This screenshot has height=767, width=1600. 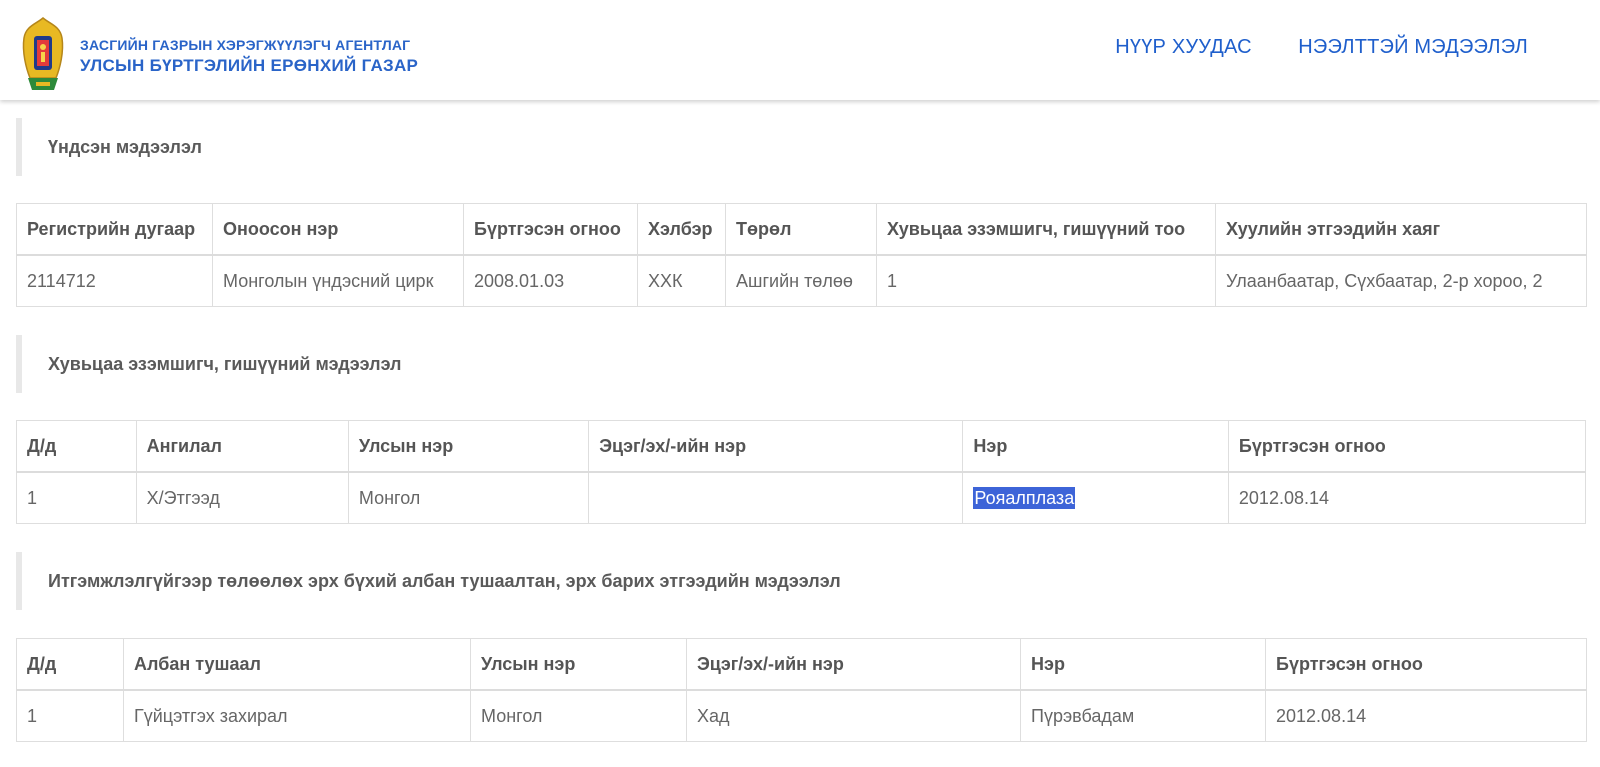 What do you see at coordinates (297, 664) in the screenshot?
I see `col-header-position: Албан тушаал` at bounding box center [297, 664].